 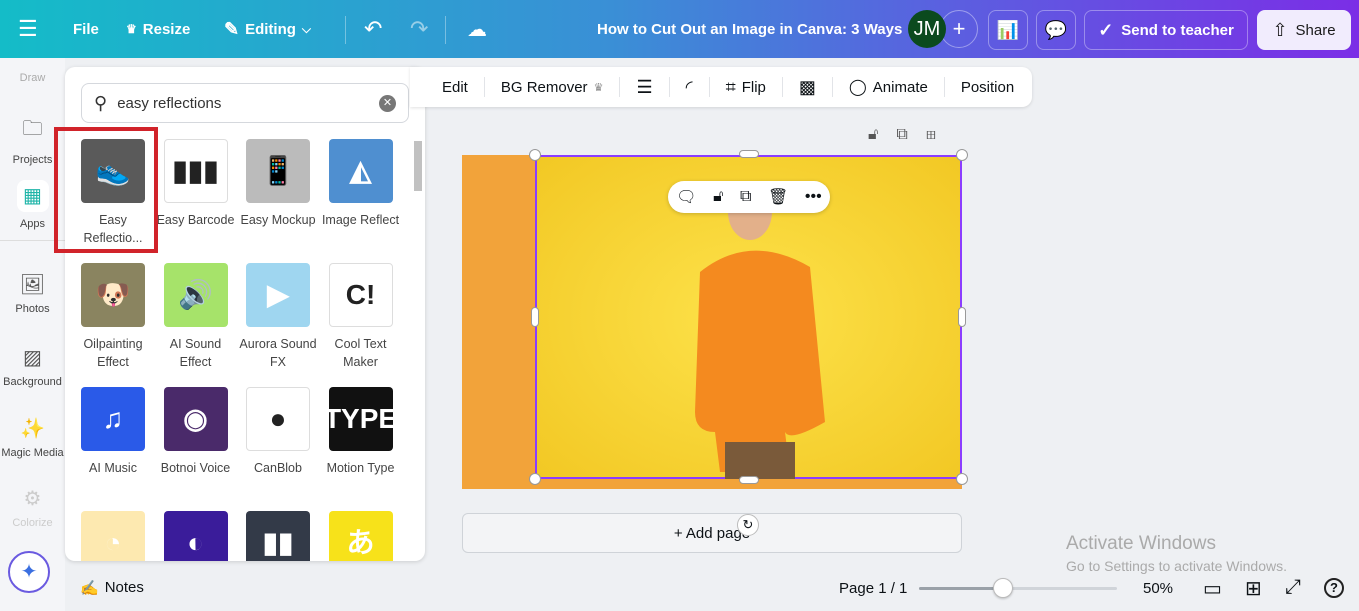 I want to click on resize-button: ♛ Resize, so click(x=158, y=29).